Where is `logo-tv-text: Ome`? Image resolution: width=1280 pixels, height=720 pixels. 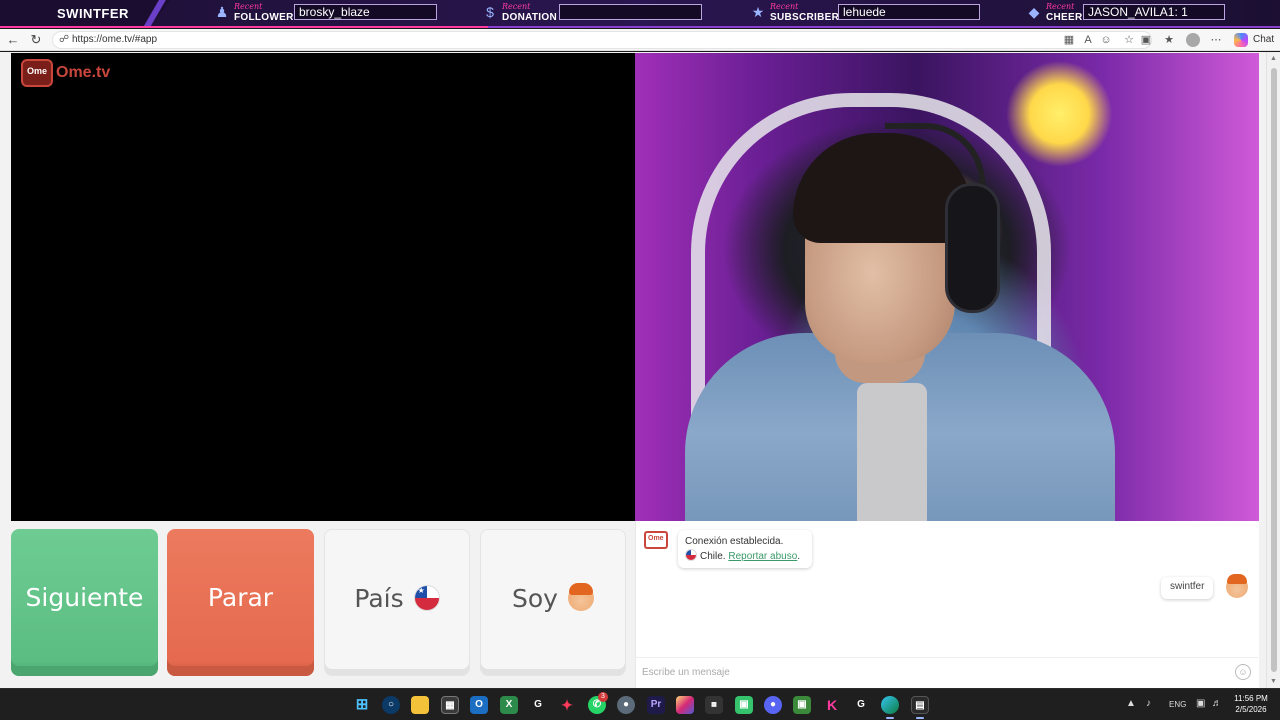 logo-tv-text: Ome is located at coordinates (37, 71).